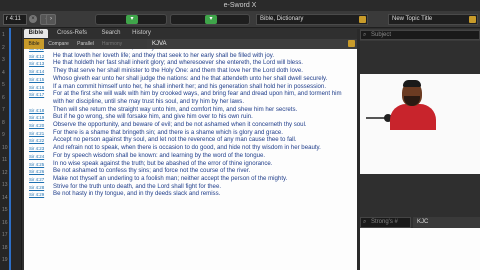 The image size is (480, 270). What do you see at coordinates (5, 147) in the screenshot?
I see `gutter-number: 10` at bounding box center [5, 147].